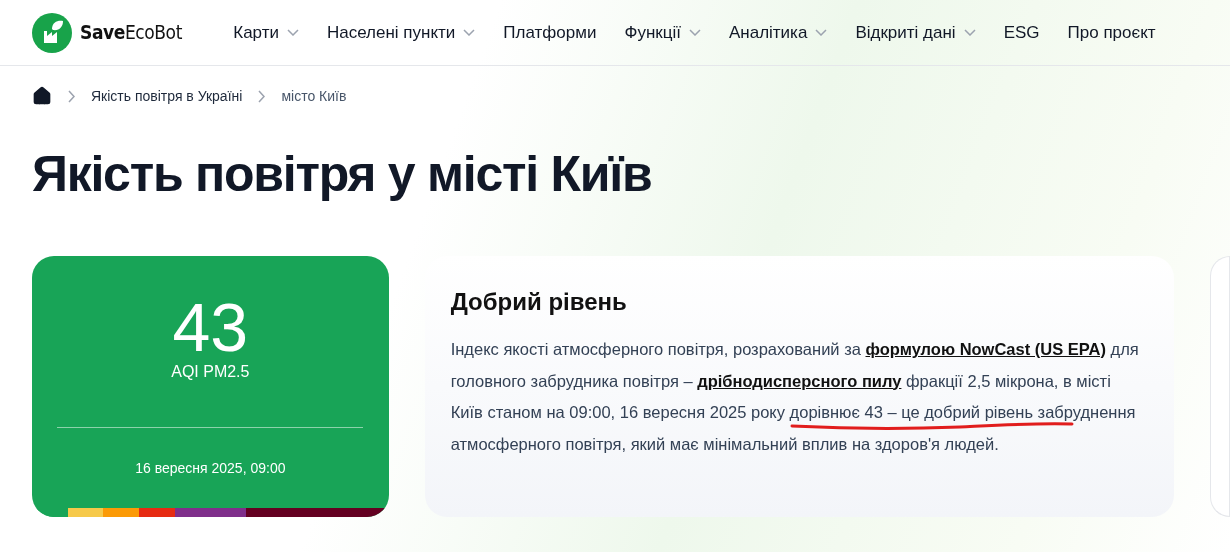 This screenshot has height=552, width=1230. What do you see at coordinates (985, 349) in the screenshot?
I see `text-link: формулою NowCast (US EPA)` at bounding box center [985, 349].